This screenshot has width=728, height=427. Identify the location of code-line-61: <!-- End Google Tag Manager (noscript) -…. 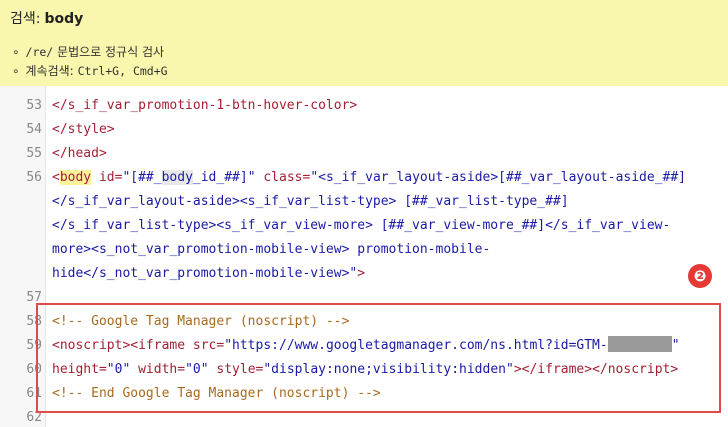
(216, 393).